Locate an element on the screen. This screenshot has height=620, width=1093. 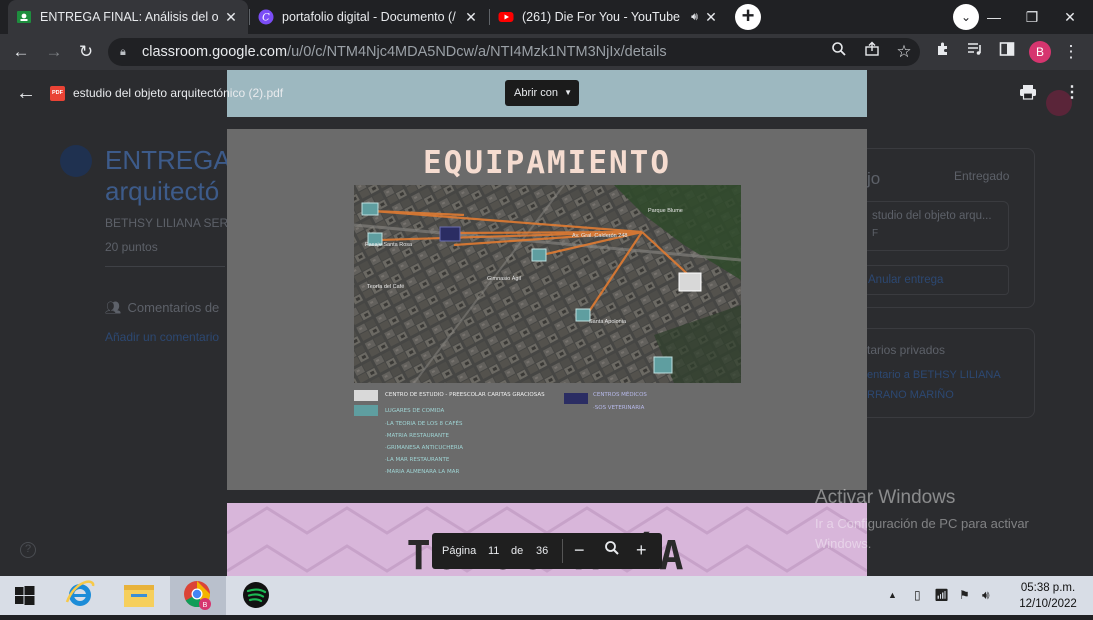
close-viewer-back-icon: ← is located at coordinates (26, 93).